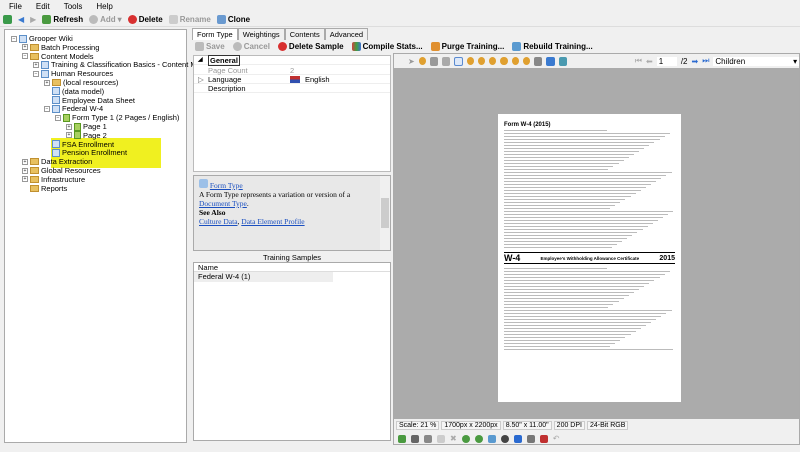  Describe the element at coordinates (292, 351) in the screenshot. I see `training-samples-list: Name Federal W-4 (1)` at that location.